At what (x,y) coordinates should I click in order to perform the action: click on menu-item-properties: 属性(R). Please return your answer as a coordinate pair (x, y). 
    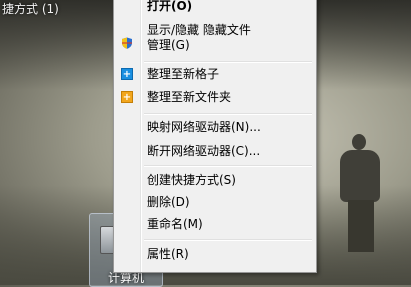
    Looking at the image, I should click on (168, 254).